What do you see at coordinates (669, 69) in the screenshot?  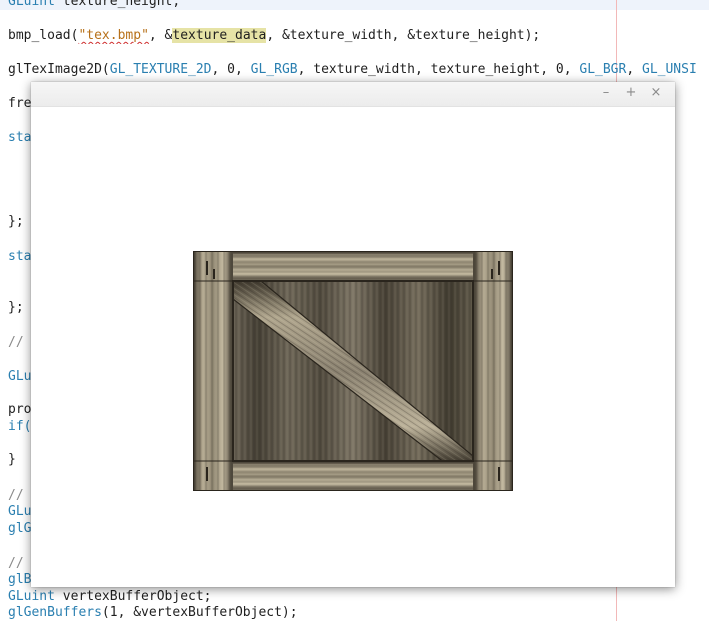 I see `code-token: GL_UNSI` at bounding box center [669, 69].